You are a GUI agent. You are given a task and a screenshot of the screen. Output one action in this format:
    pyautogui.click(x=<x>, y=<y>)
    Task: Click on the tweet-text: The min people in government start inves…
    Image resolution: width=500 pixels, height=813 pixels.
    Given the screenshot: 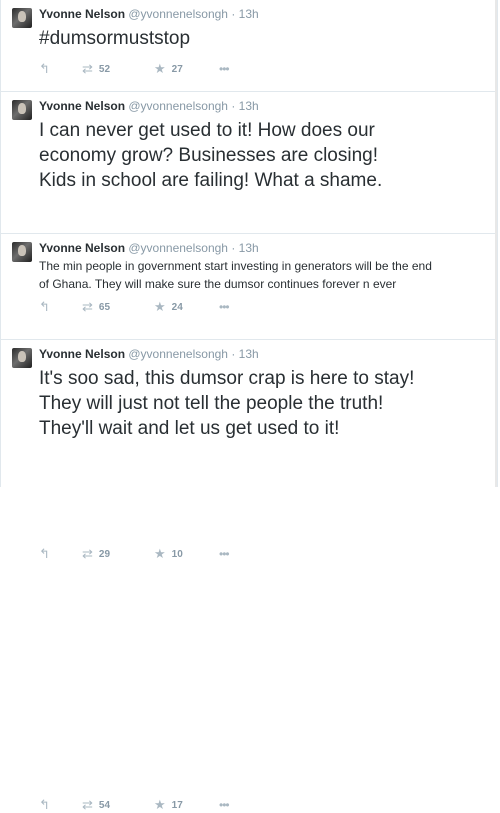 What is the action you would take?
    pyautogui.click(x=235, y=275)
    